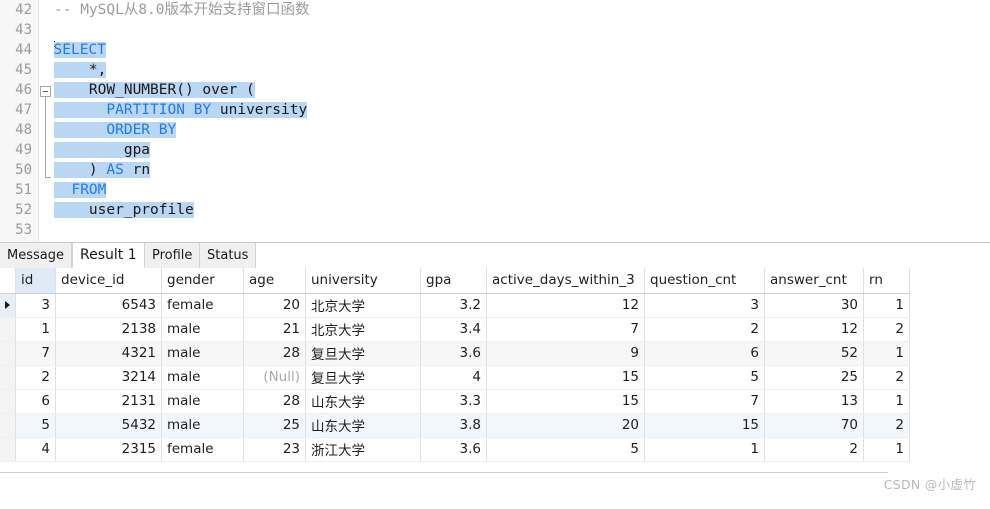 This screenshot has width=990, height=509. What do you see at coordinates (814, 329) in the screenshot?
I see `cell-answer_cnt: 12` at bounding box center [814, 329].